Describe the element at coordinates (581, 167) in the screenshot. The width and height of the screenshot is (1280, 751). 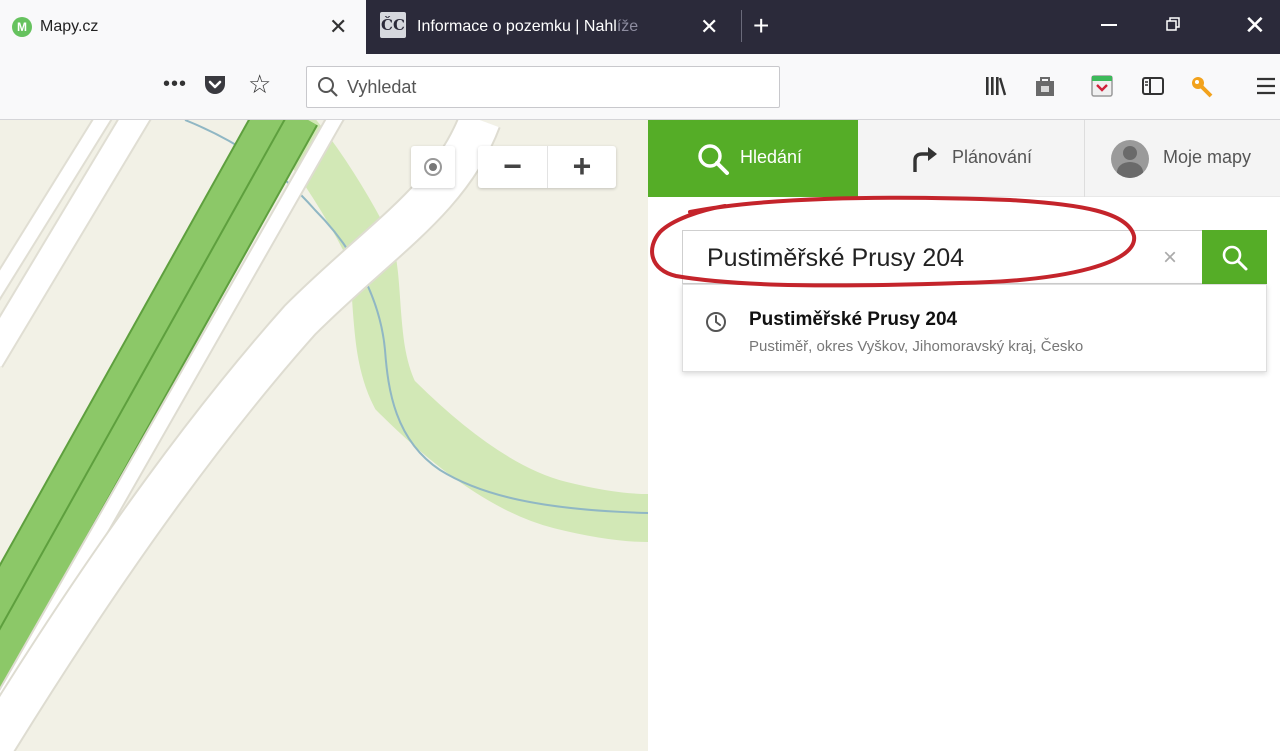
I see `zoom-in-button: +` at that location.